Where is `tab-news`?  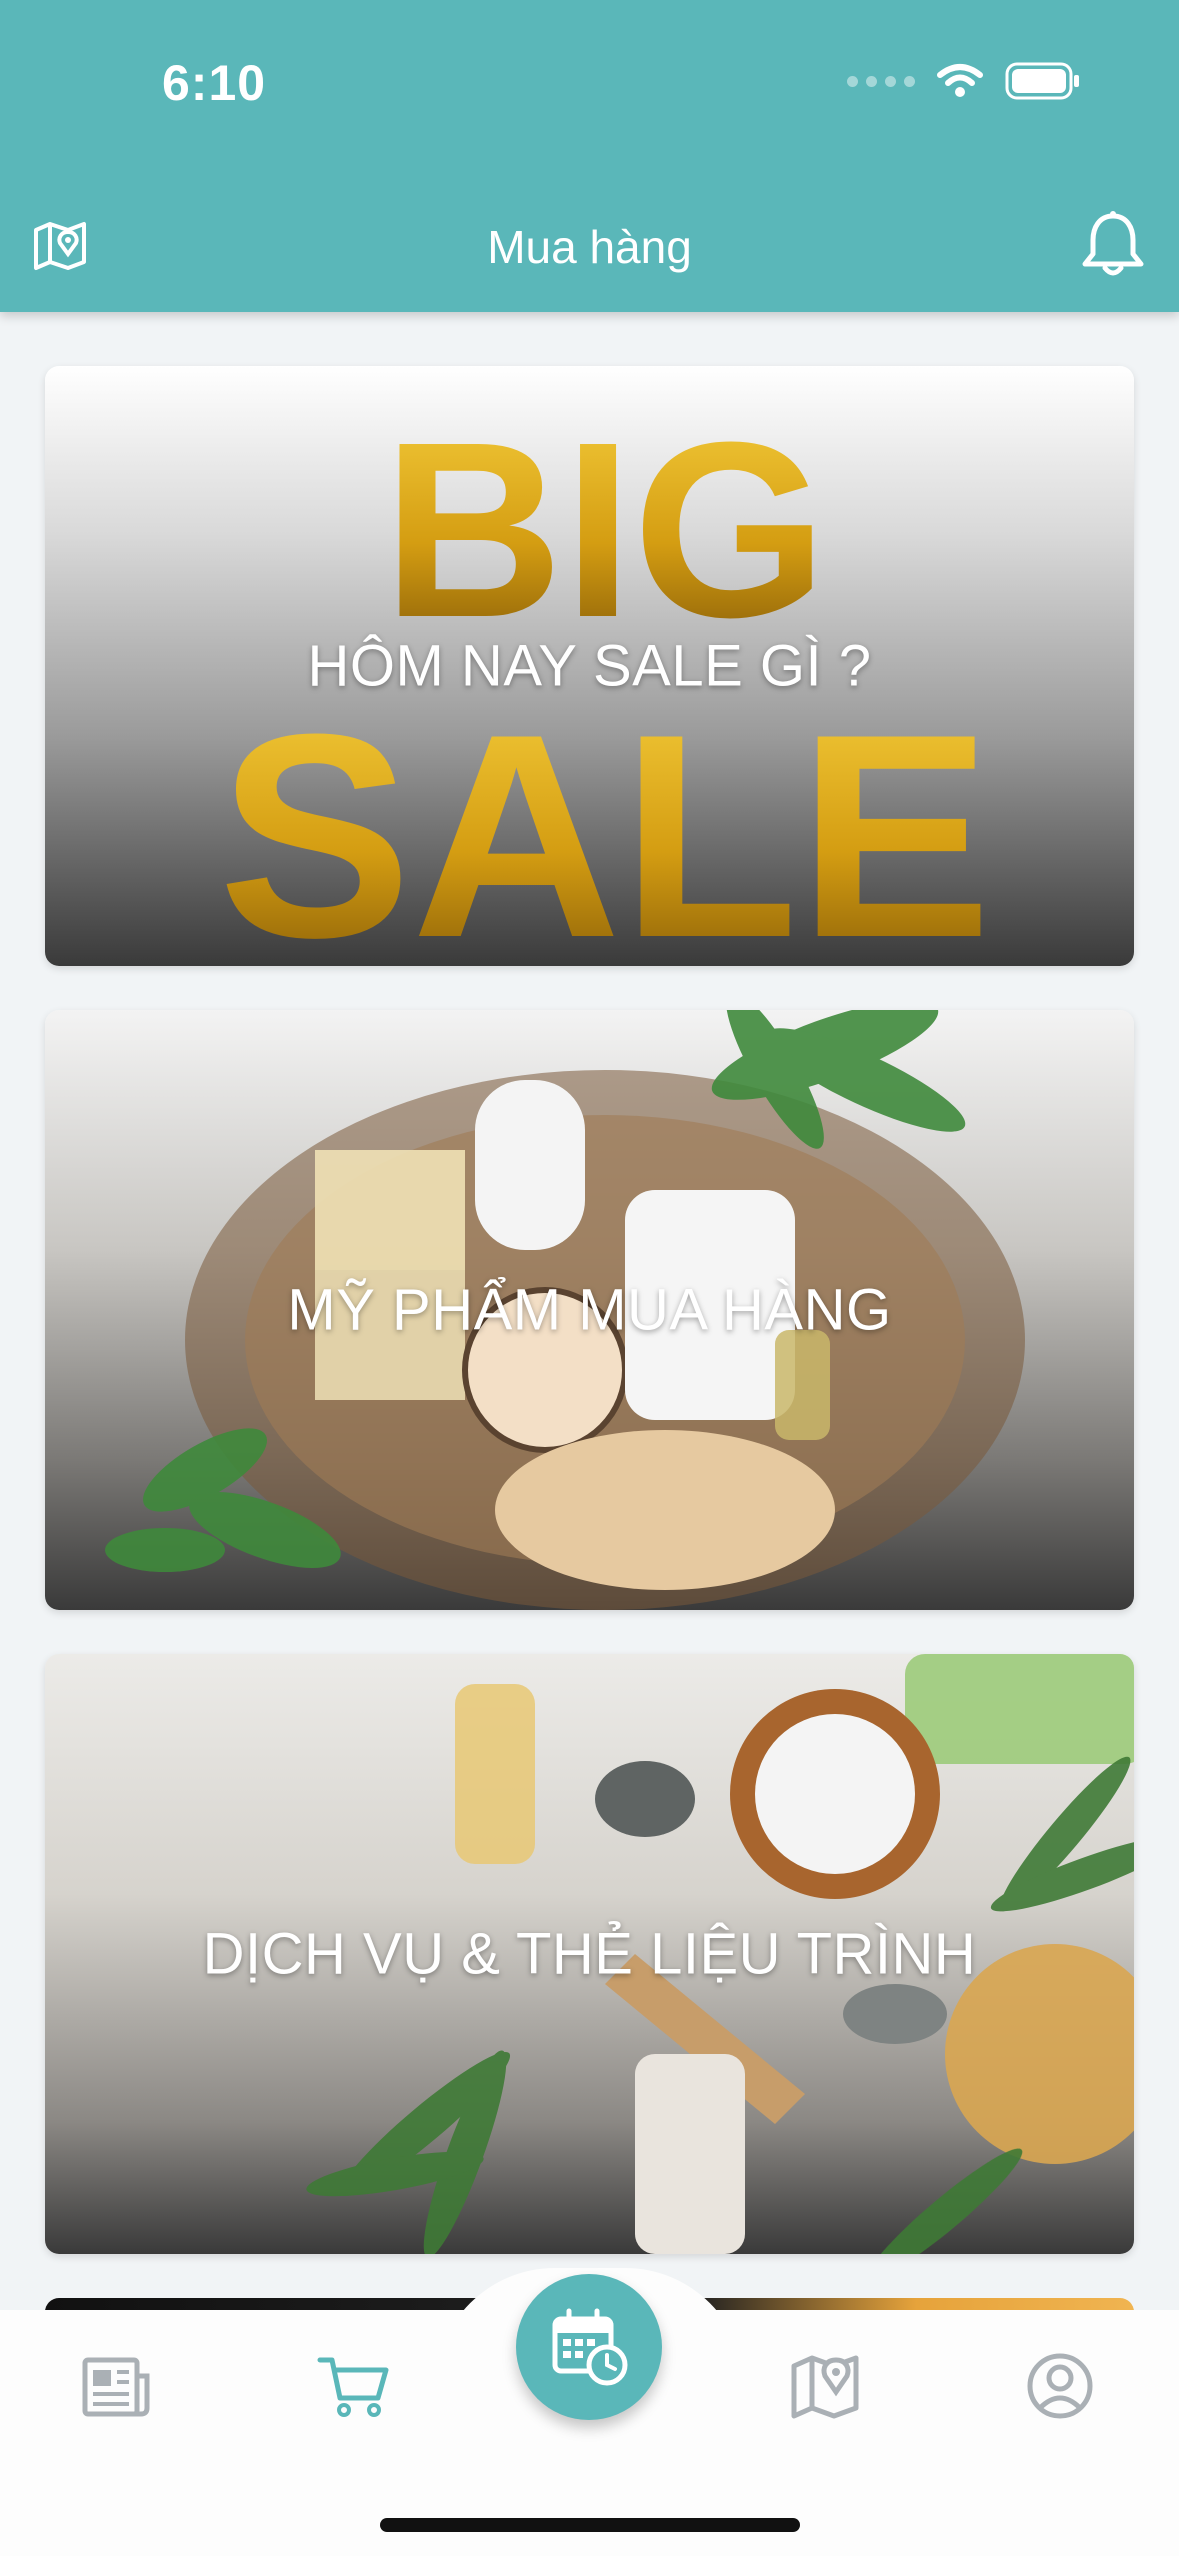
tab-news is located at coordinates (117, 2386).